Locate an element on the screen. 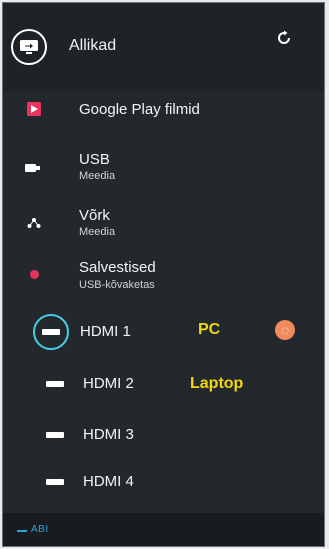 The image size is (329, 549). source-hdmi-3: HDMI 3 is located at coordinates (163, 436).